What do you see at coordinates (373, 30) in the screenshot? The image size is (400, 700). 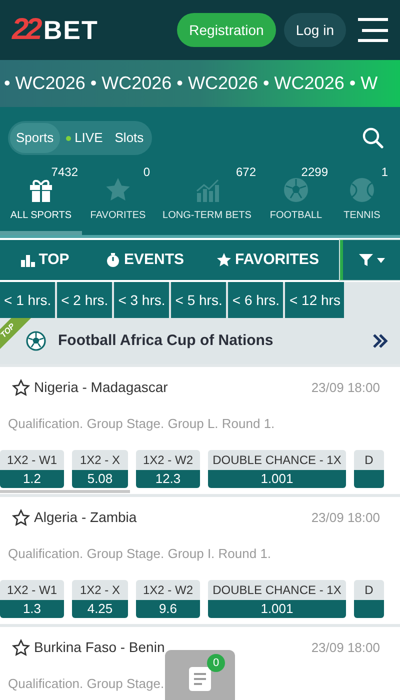 I see `menu-icon` at bounding box center [373, 30].